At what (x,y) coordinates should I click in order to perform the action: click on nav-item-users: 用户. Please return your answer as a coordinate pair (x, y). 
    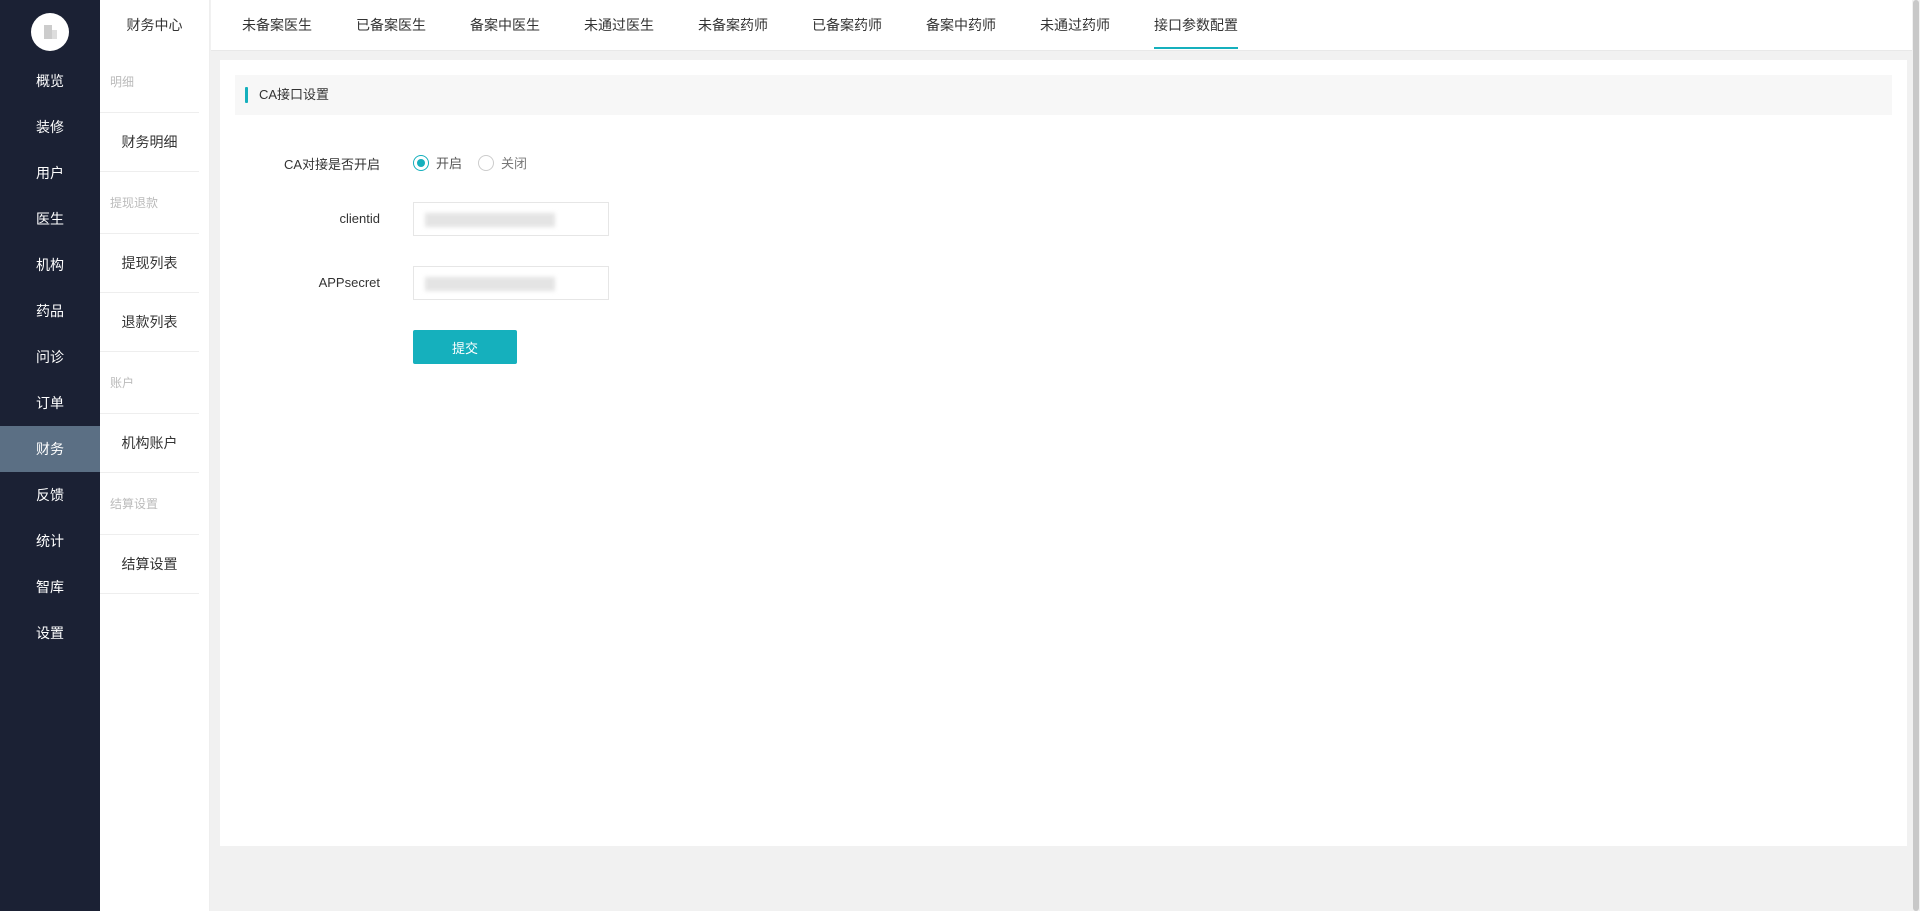
    Looking at the image, I should click on (50, 173).